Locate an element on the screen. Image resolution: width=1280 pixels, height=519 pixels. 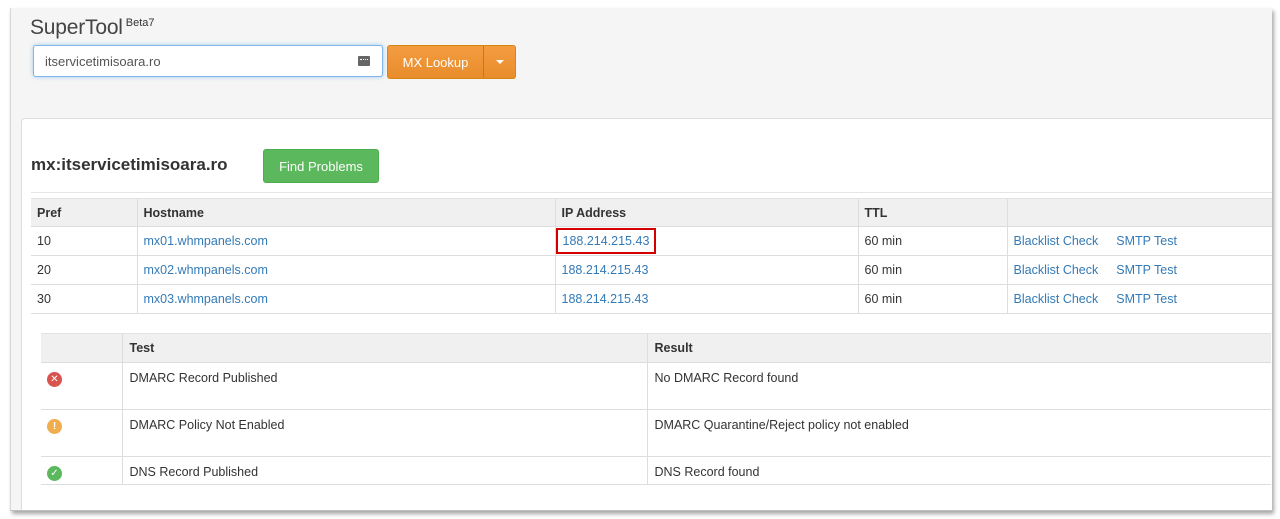
version-badge: Beta7 is located at coordinates (140, 23).